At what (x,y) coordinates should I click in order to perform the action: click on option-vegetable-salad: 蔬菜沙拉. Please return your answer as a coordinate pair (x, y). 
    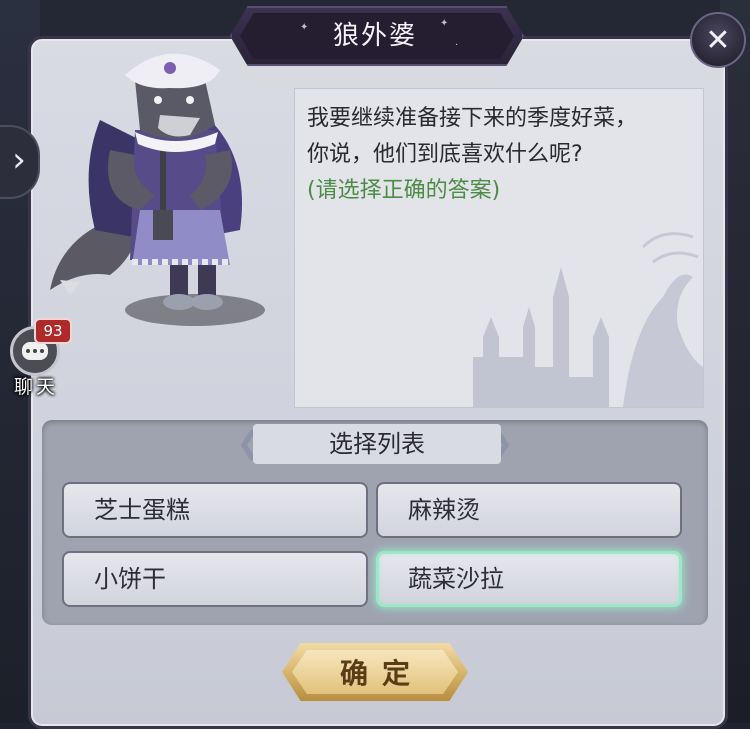
    Looking at the image, I should click on (529, 579).